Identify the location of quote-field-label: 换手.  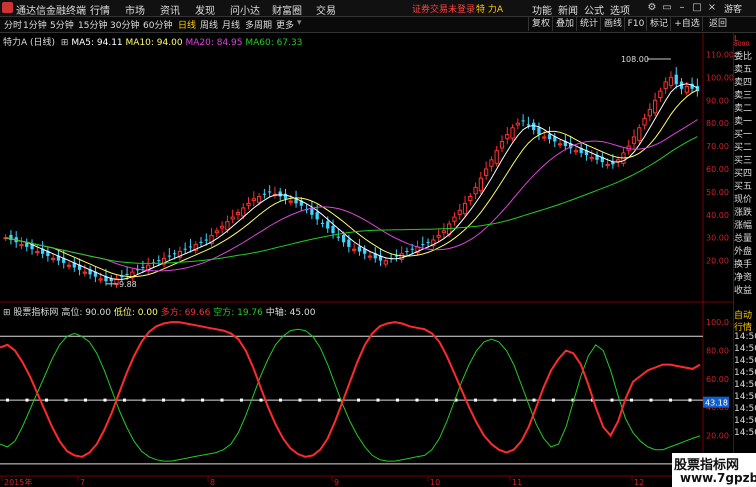
(743, 265).